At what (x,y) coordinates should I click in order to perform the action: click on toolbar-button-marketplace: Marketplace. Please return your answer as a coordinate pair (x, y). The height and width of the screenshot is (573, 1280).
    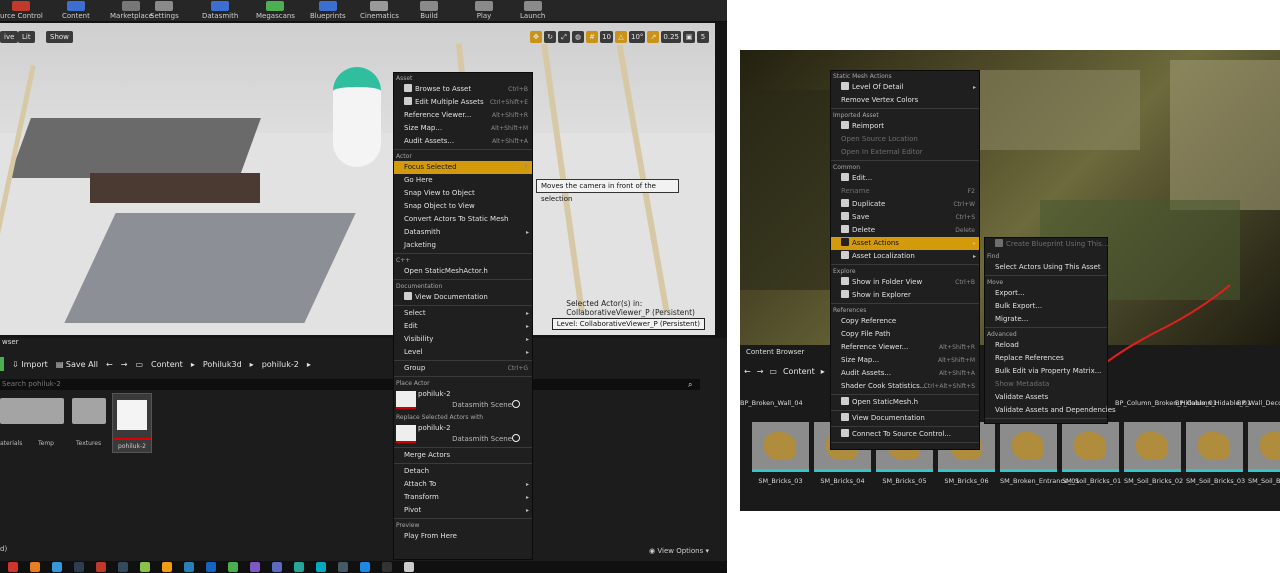
    Looking at the image, I should click on (131, 11).